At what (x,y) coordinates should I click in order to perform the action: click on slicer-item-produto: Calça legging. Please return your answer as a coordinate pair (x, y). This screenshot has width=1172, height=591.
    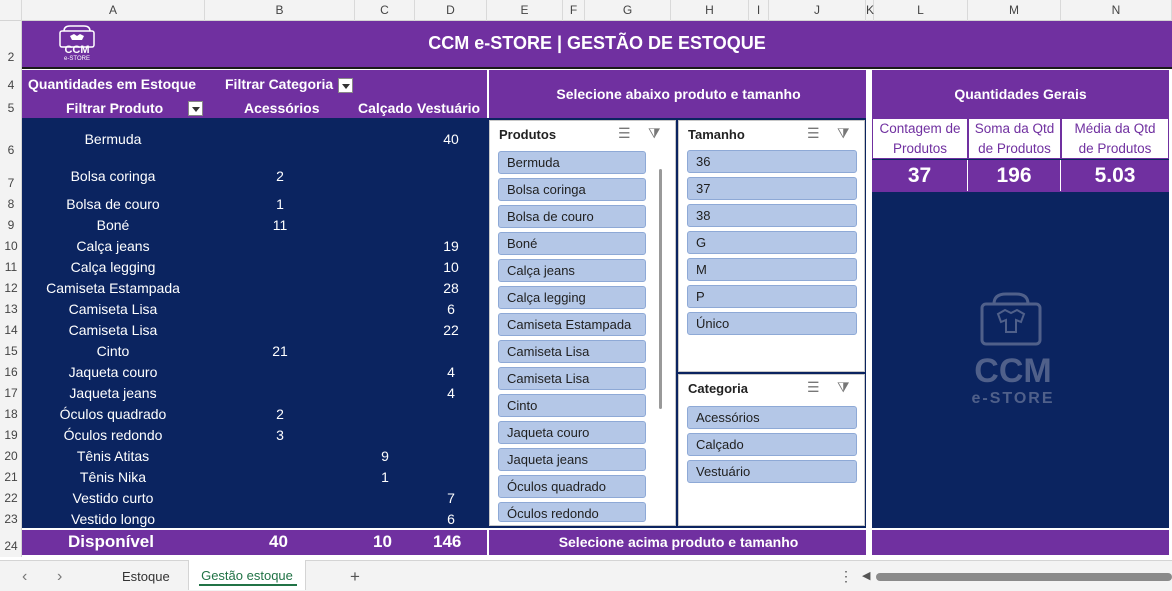
    Looking at the image, I should click on (572, 297).